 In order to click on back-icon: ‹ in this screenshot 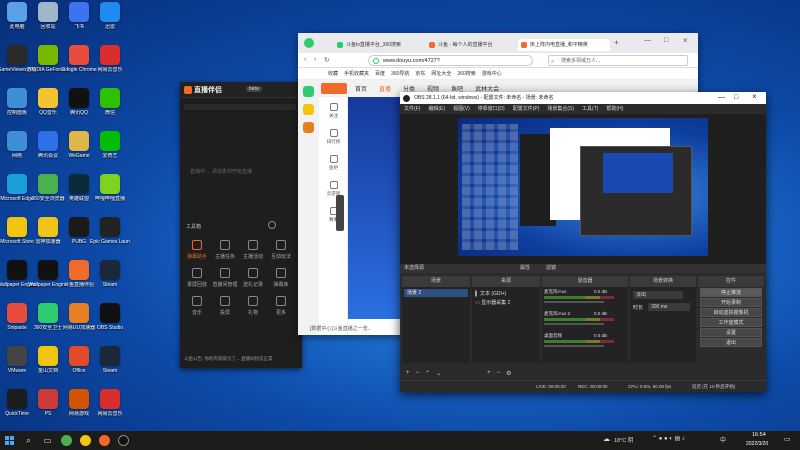, I will do `click(305, 59)`.